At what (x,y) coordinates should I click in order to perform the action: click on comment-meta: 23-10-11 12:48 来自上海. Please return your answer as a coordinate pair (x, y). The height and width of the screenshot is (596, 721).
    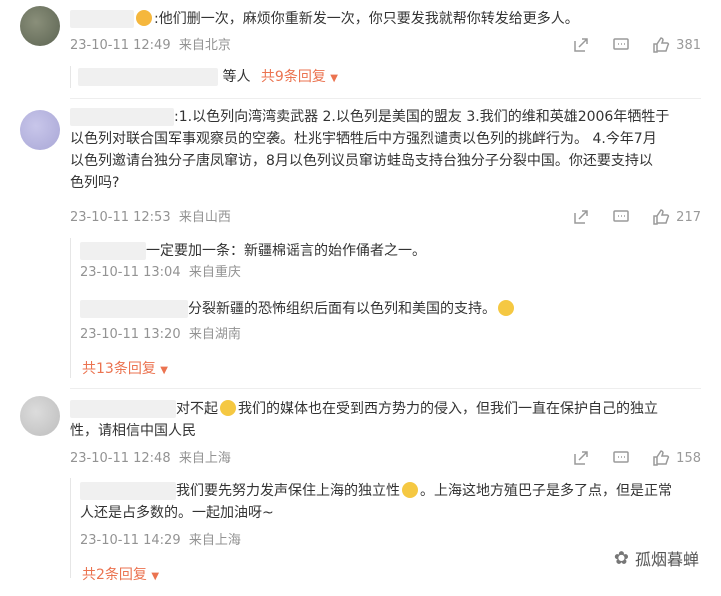
    Looking at the image, I should click on (150, 459).